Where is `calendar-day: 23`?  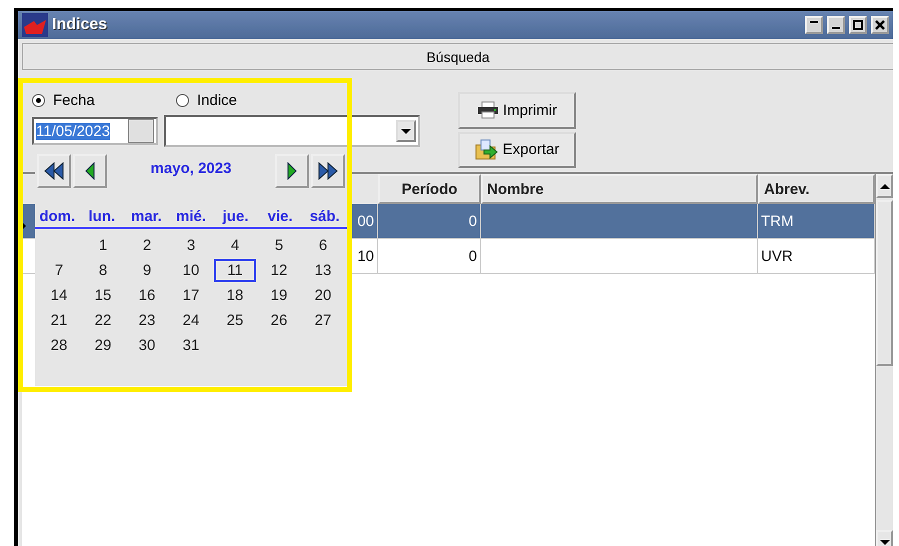 calendar-day: 23 is located at coordinates (147, 320).